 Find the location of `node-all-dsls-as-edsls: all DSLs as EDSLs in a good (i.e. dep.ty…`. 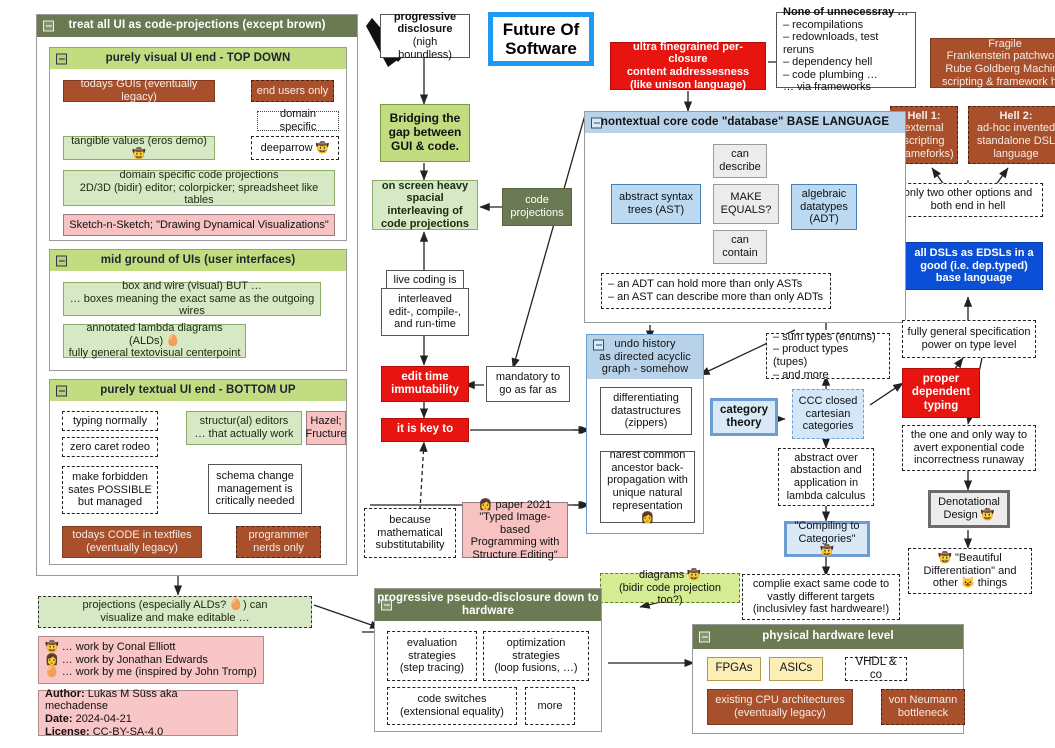

node-all-dsls-as-edsls: all DSLs as EDSLs in a good (i.e. dep.ty… is located at coordinates (974, 266).